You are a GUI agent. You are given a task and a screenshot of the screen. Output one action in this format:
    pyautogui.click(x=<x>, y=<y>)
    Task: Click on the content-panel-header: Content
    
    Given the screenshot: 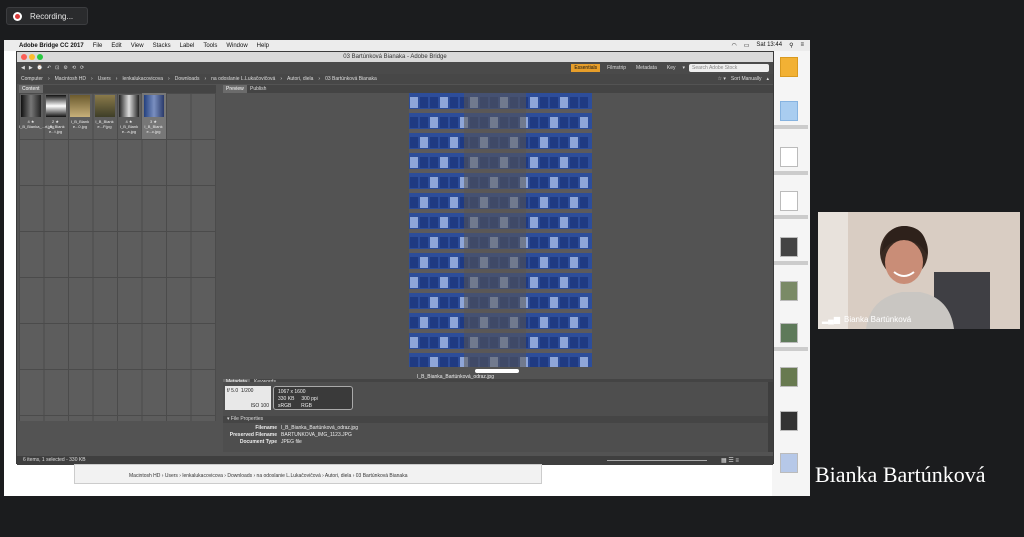 What is the action you would take?
    pyautogui.click(x=117, y=89)
    